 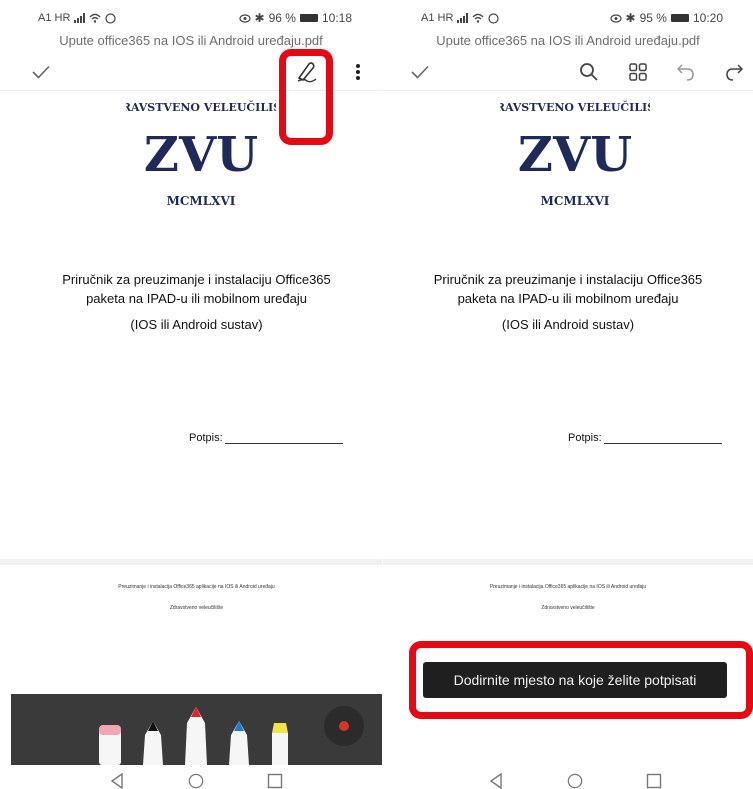 What do you see at coordinates (110, 742) in the screenshot?
I see `eraser-tool` at bounding box center [110, 742].